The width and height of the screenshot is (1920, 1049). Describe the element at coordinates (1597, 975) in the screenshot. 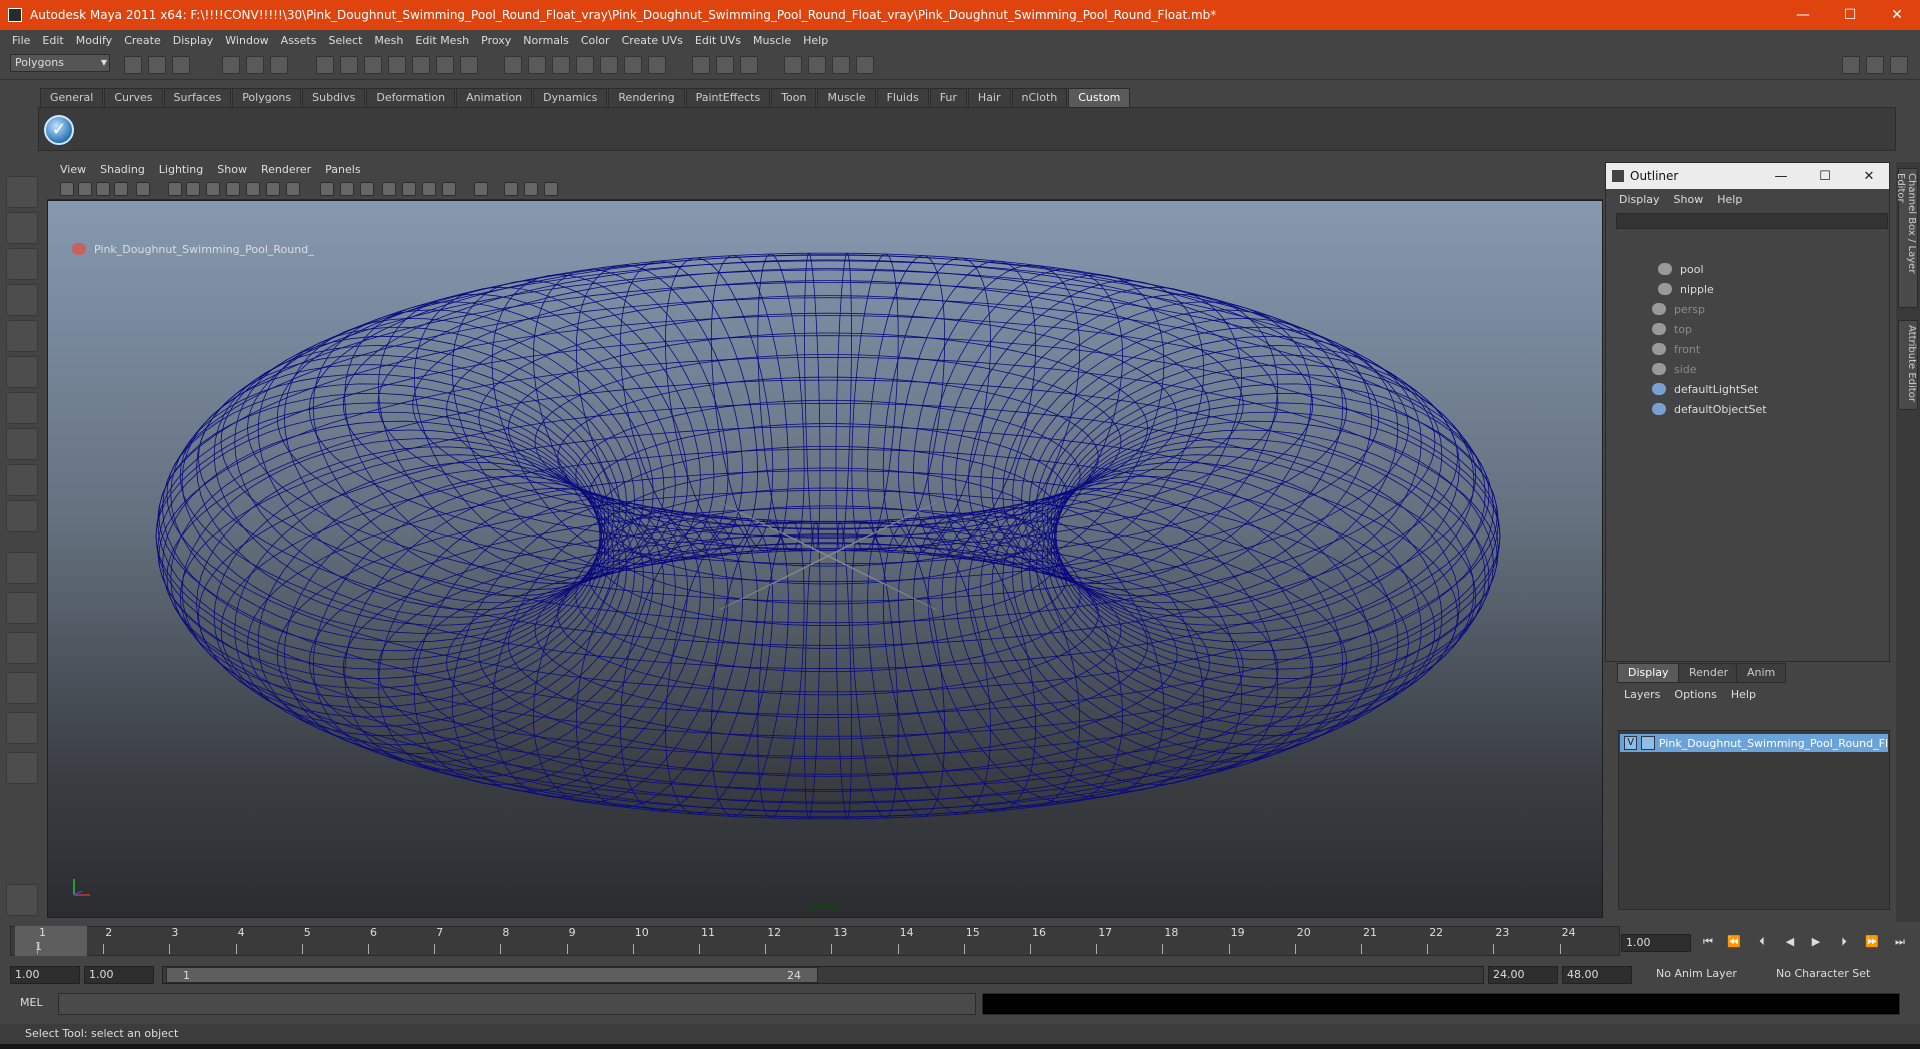

I see `animation-end-input: 48.00` at that location.